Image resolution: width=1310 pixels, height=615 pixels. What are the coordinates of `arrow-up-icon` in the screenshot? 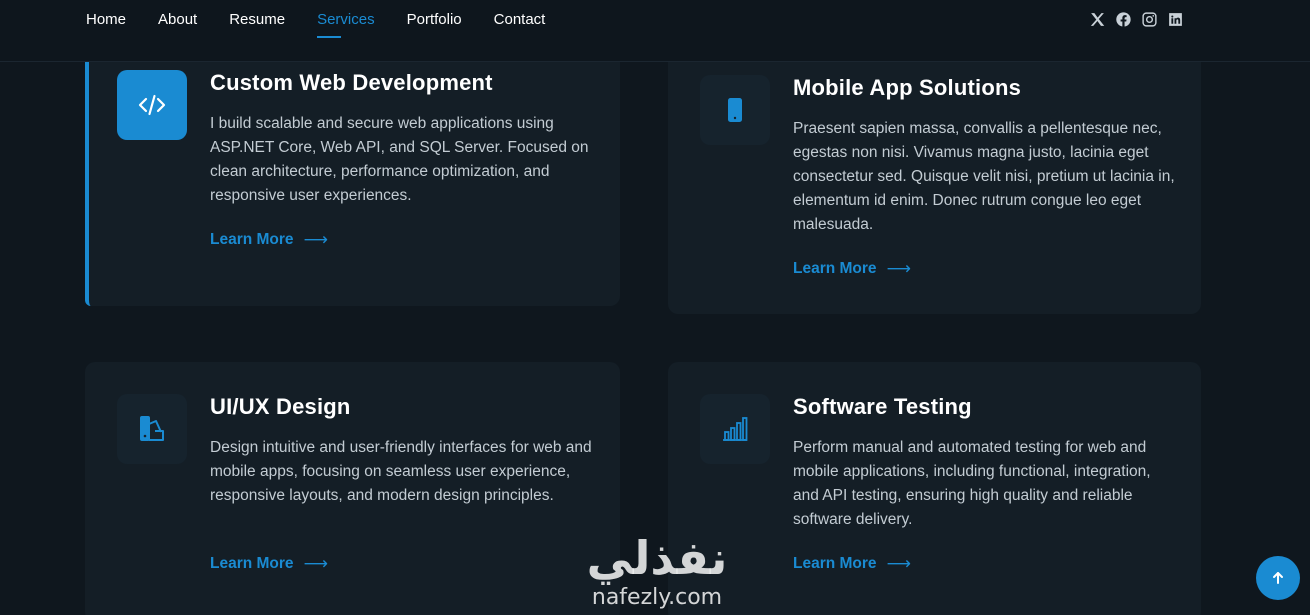 It's located at (1278, 578).